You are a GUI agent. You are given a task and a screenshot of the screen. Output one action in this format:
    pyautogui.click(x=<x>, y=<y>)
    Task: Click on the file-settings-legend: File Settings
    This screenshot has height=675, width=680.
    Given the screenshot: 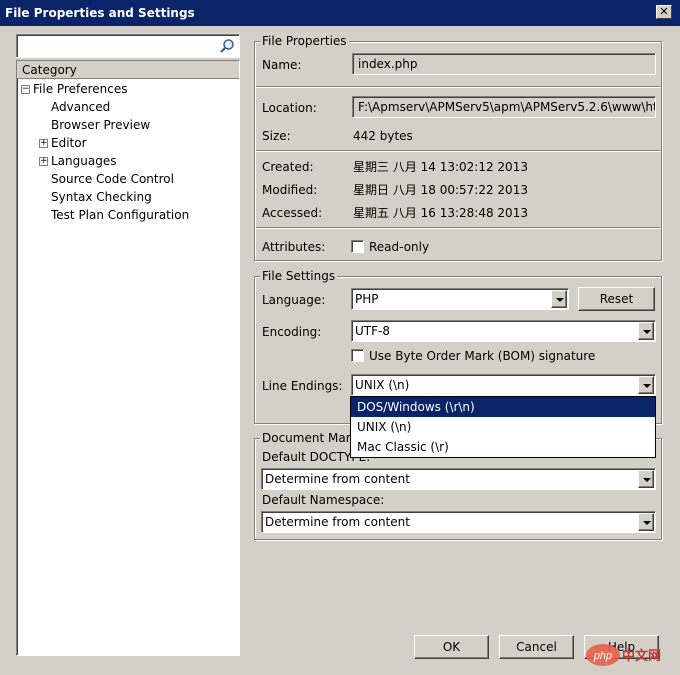 What is the action you would take?
    pyautogui.click(x=299, y=276)
    